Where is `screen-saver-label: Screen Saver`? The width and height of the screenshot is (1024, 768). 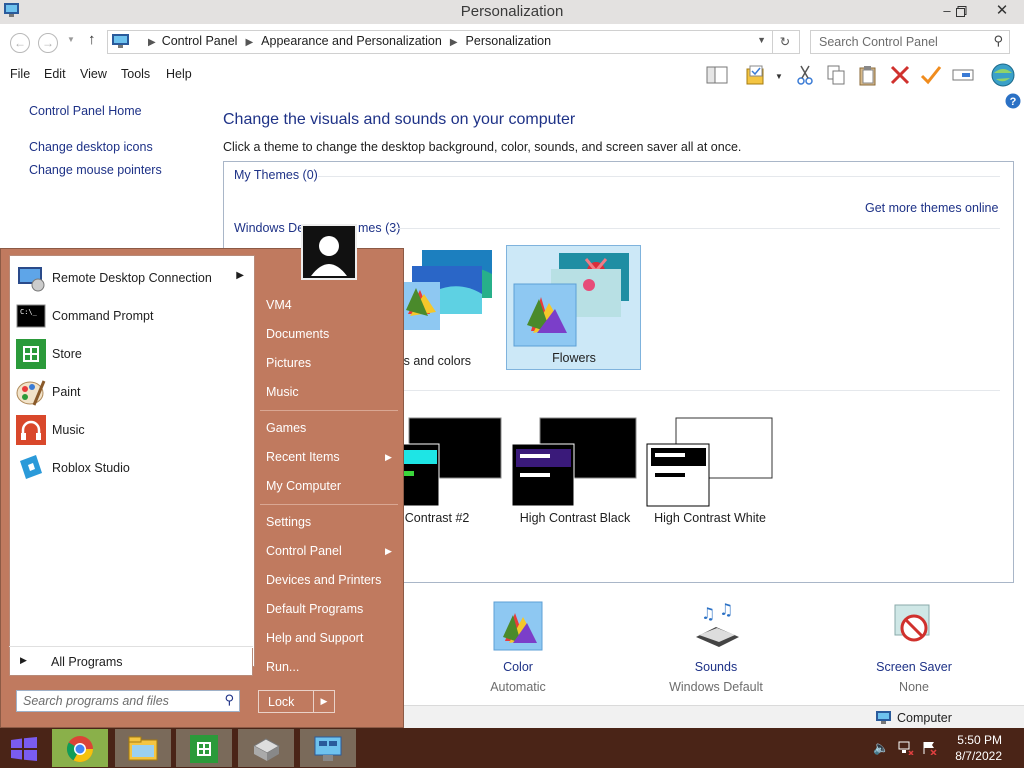 screen-saver-label: Screen Saver is located at coordinates (914, 667).